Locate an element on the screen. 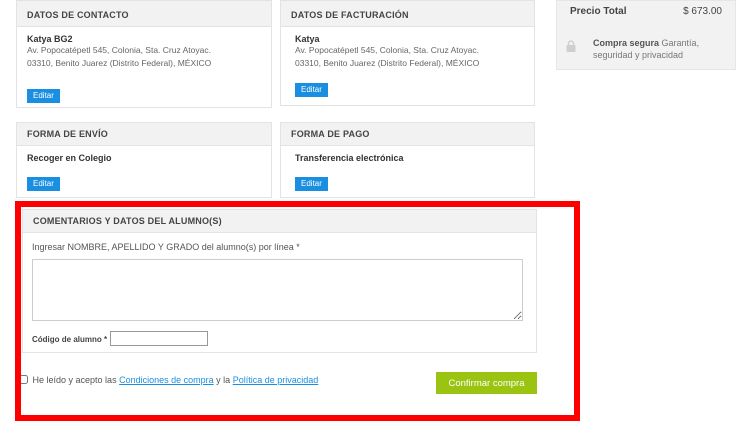 The height and width of the screenshot is (440, 738). terms-connector: y la is located at coordinates (223, 380).